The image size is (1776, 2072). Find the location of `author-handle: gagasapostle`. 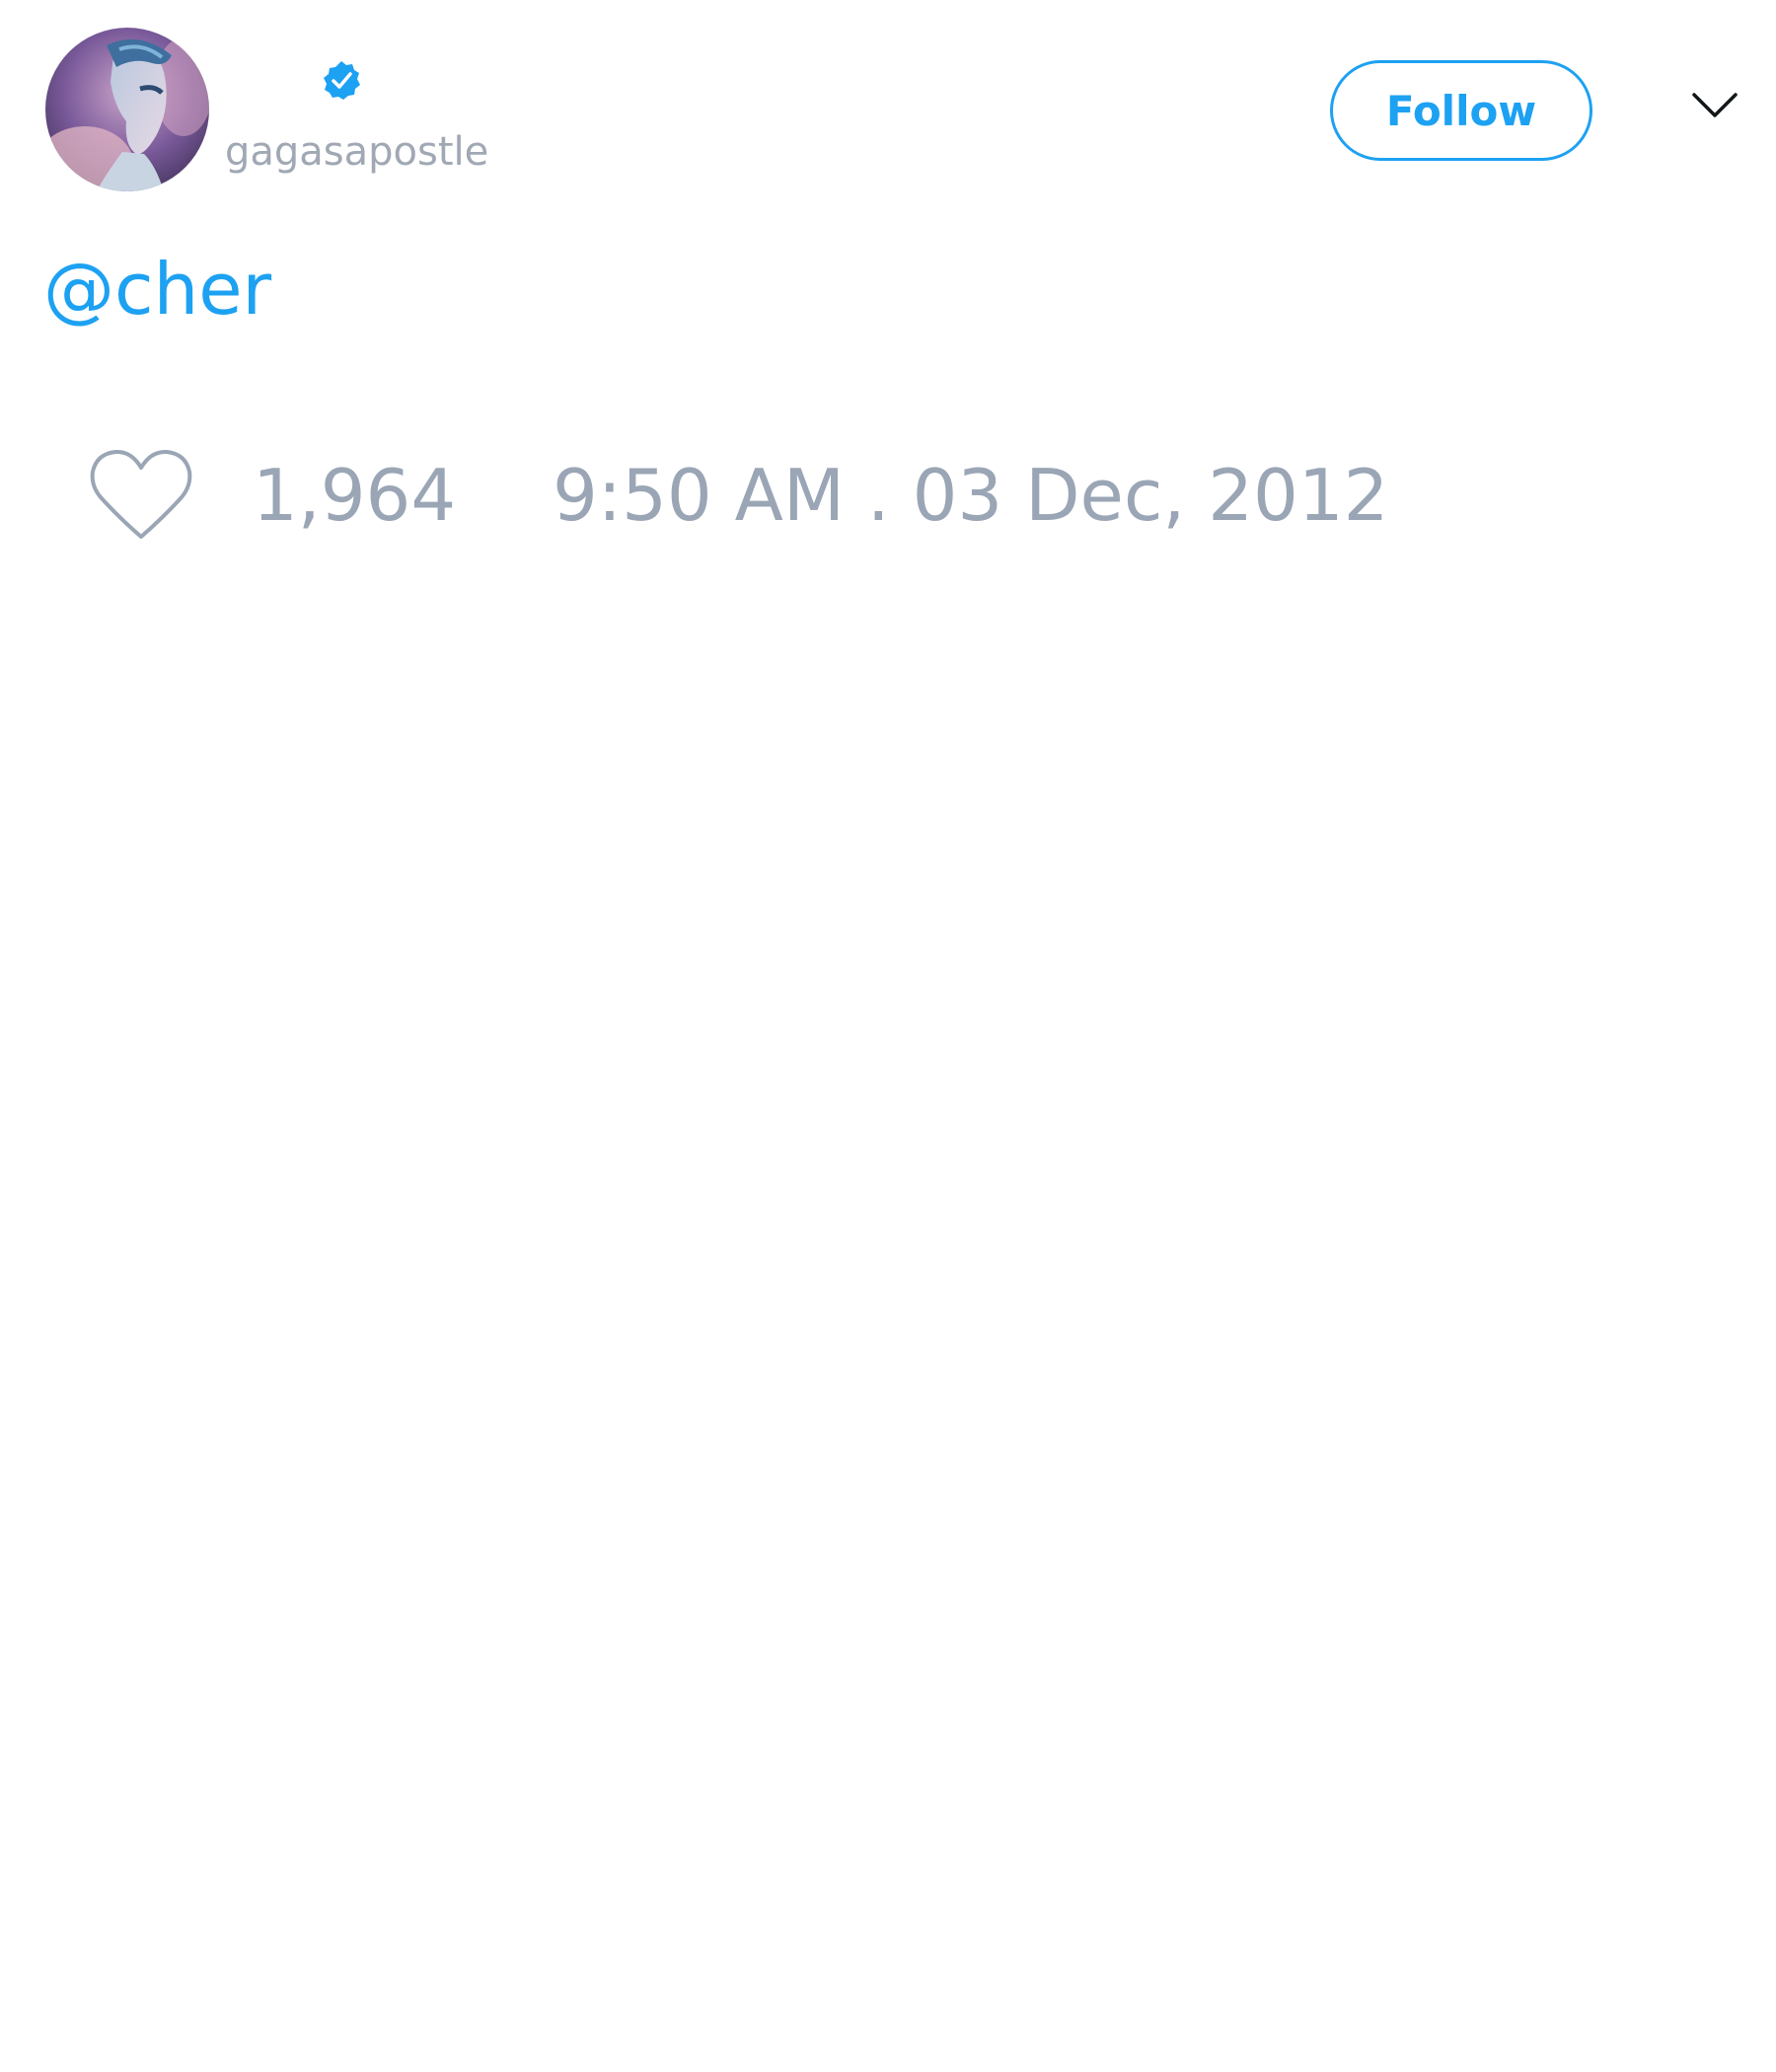

author-handle: gagasapostle is located at coordinates (357, 152).